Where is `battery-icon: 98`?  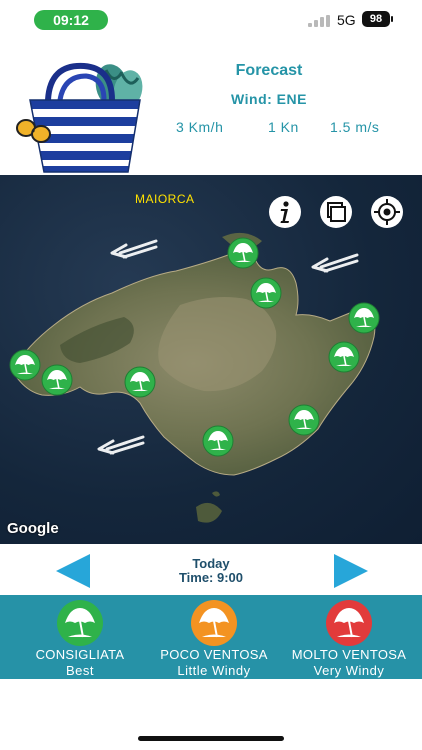 battery-icon: 98 is located at coordinates (377, 19).